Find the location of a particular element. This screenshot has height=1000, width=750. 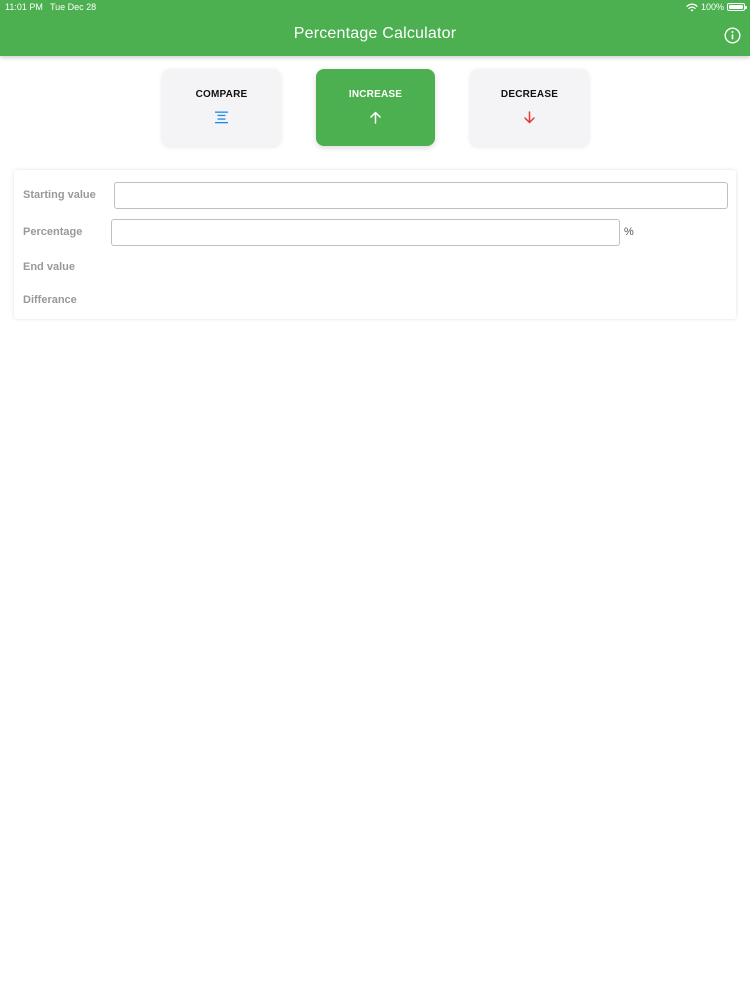

arrow-up-icon is located at coordinates (375, 117).